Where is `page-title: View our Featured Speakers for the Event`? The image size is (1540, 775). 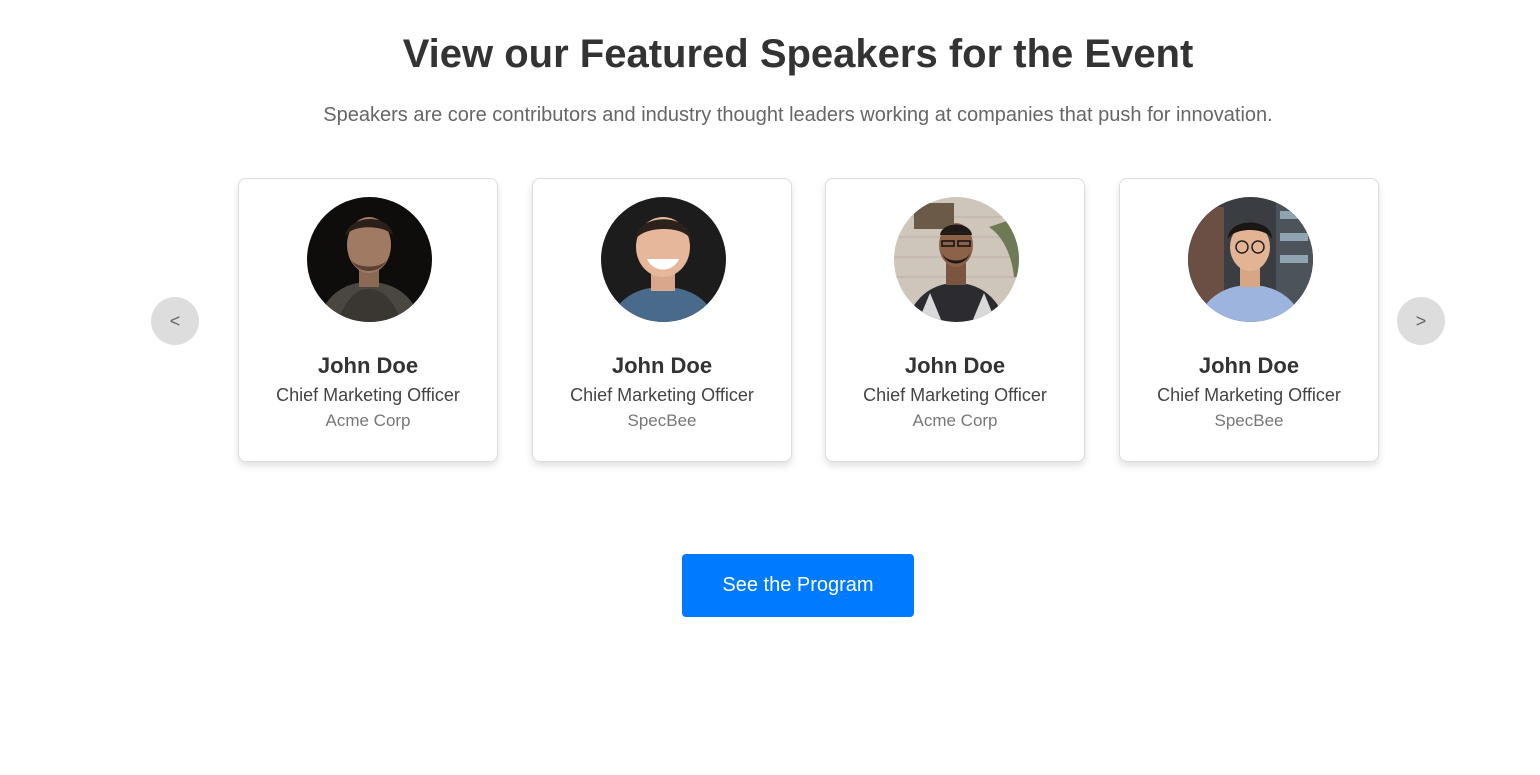
page-title: View our Featured Speakers for the Event is located at coordinates (798, 54).